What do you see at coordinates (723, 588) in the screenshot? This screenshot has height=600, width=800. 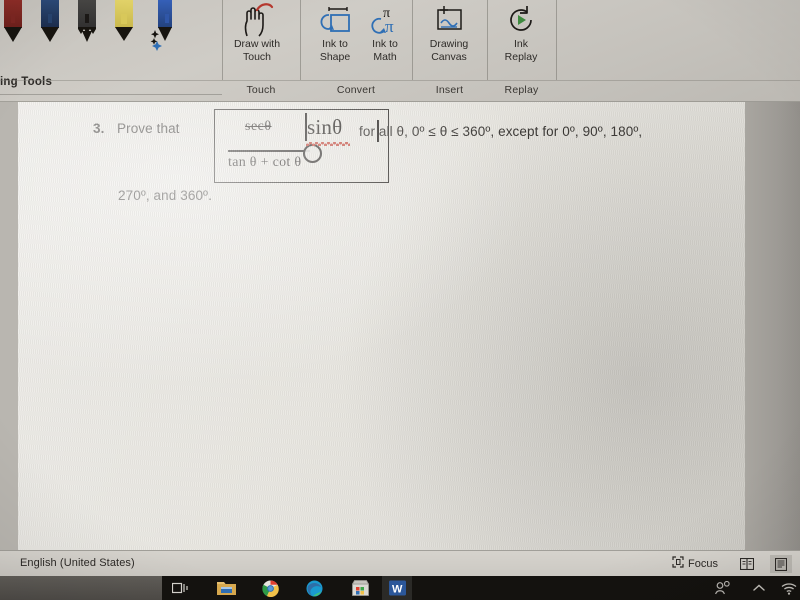 I see `people-icon` at bounding box center [723, 588].